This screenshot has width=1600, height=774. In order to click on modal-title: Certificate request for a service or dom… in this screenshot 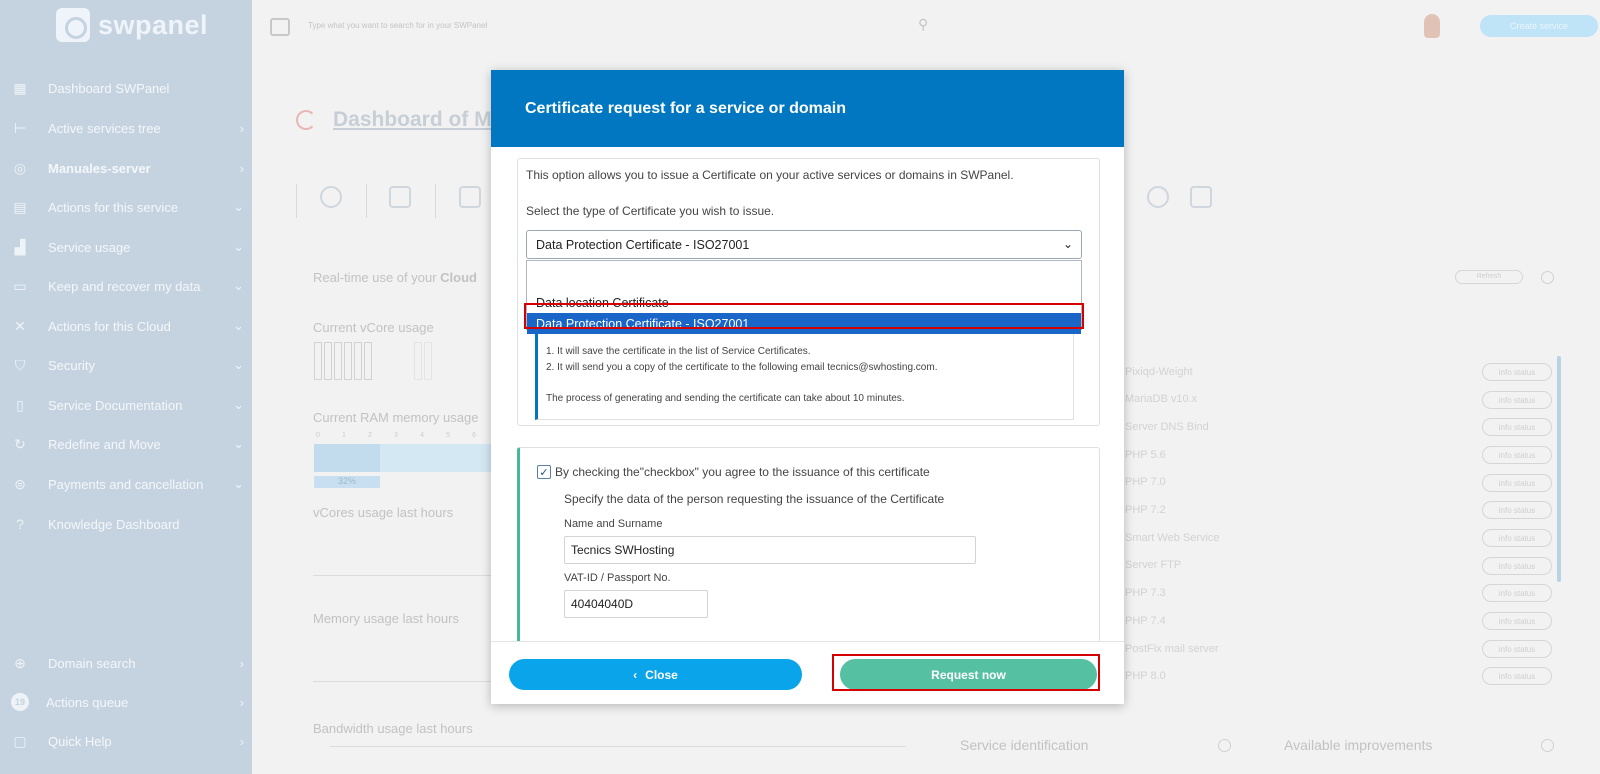, I will do `click(685, 108)`.